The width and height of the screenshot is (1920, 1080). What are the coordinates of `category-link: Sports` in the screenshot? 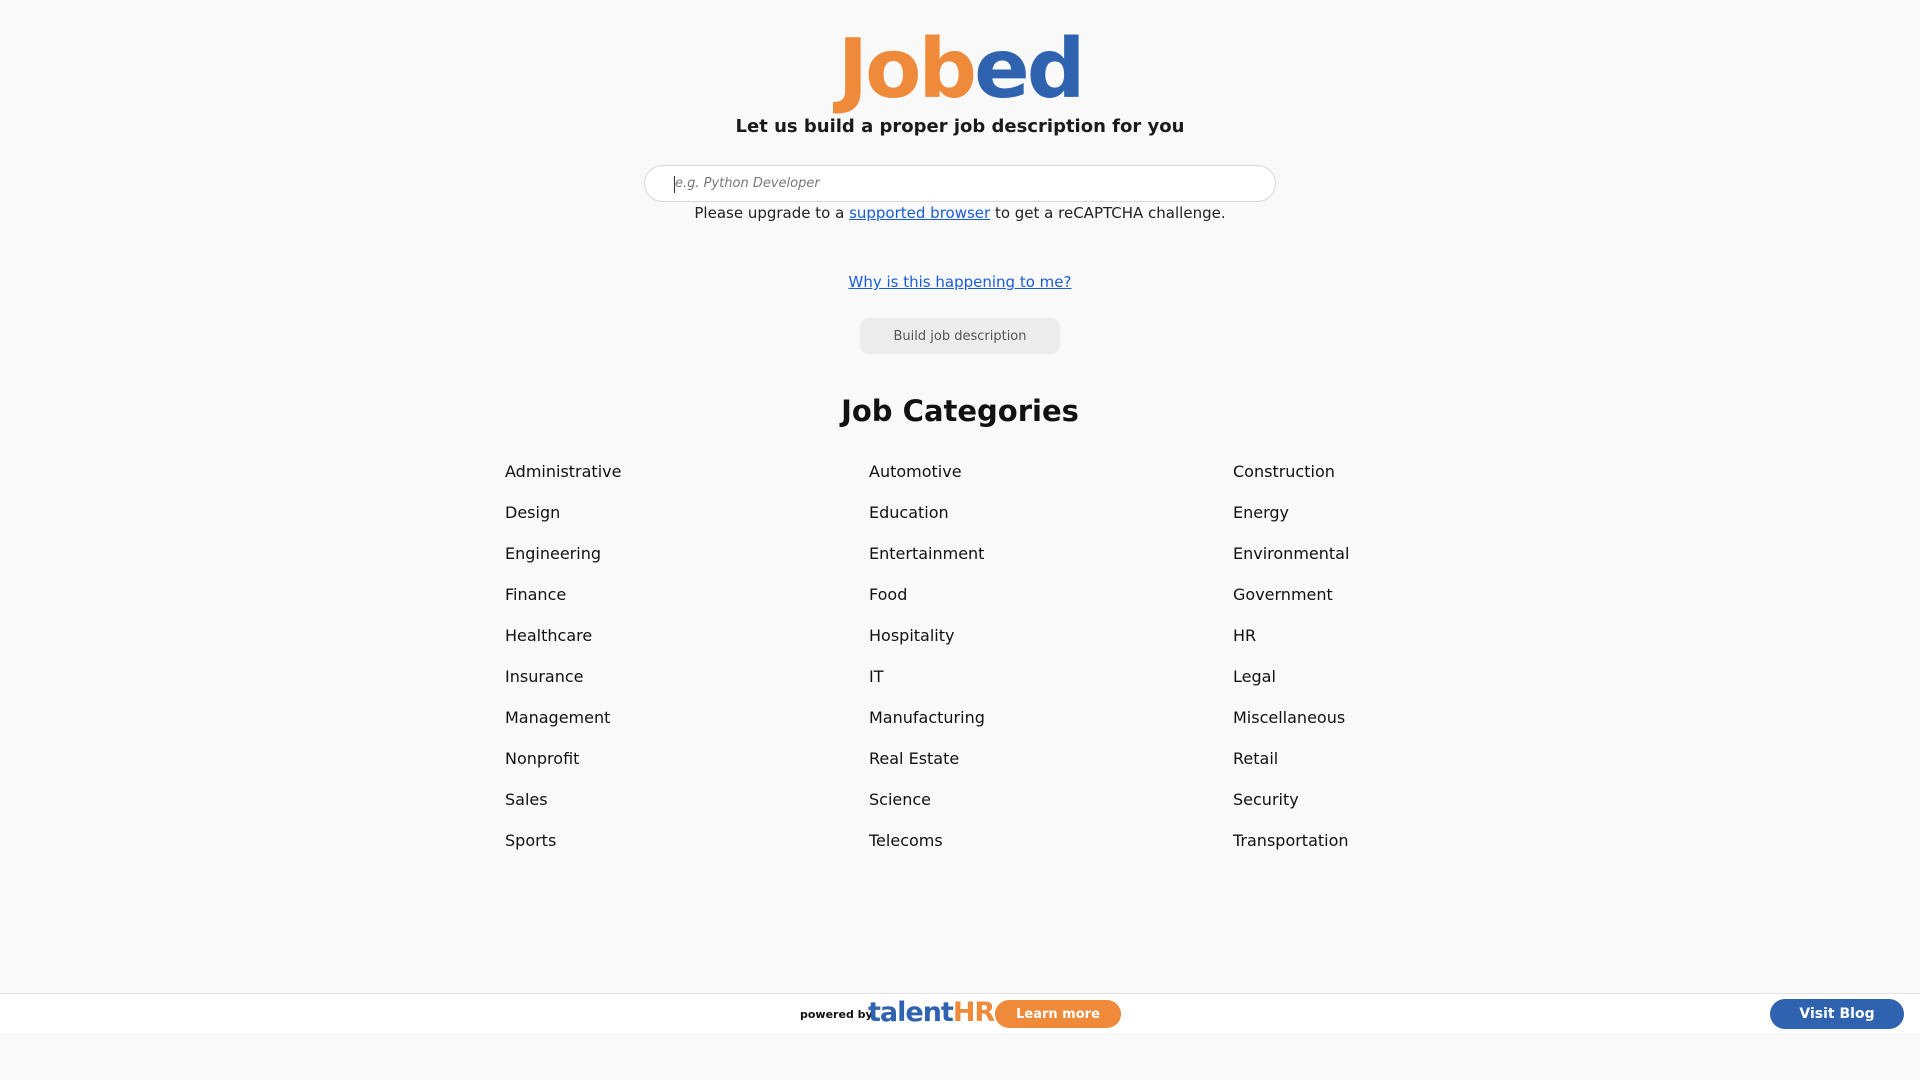 It's located at (687, 849).